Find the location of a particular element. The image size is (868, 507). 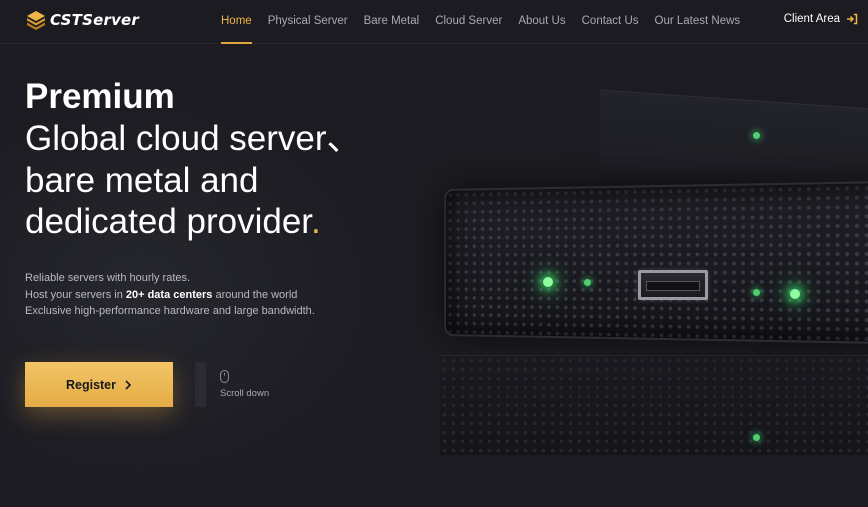

login-arrow-icon is located at coordinates (852, 19).